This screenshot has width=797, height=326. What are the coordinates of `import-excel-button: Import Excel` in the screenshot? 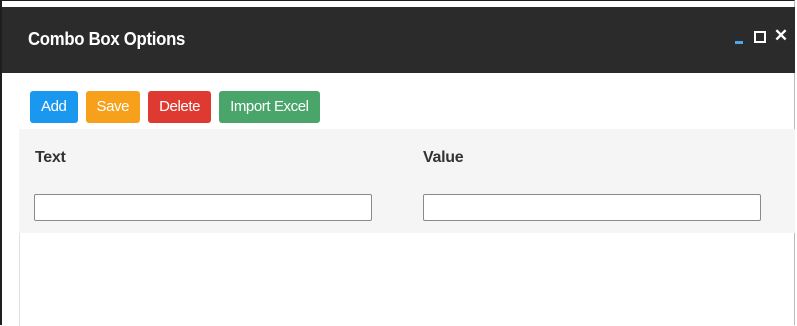 It's located at (269, 107).